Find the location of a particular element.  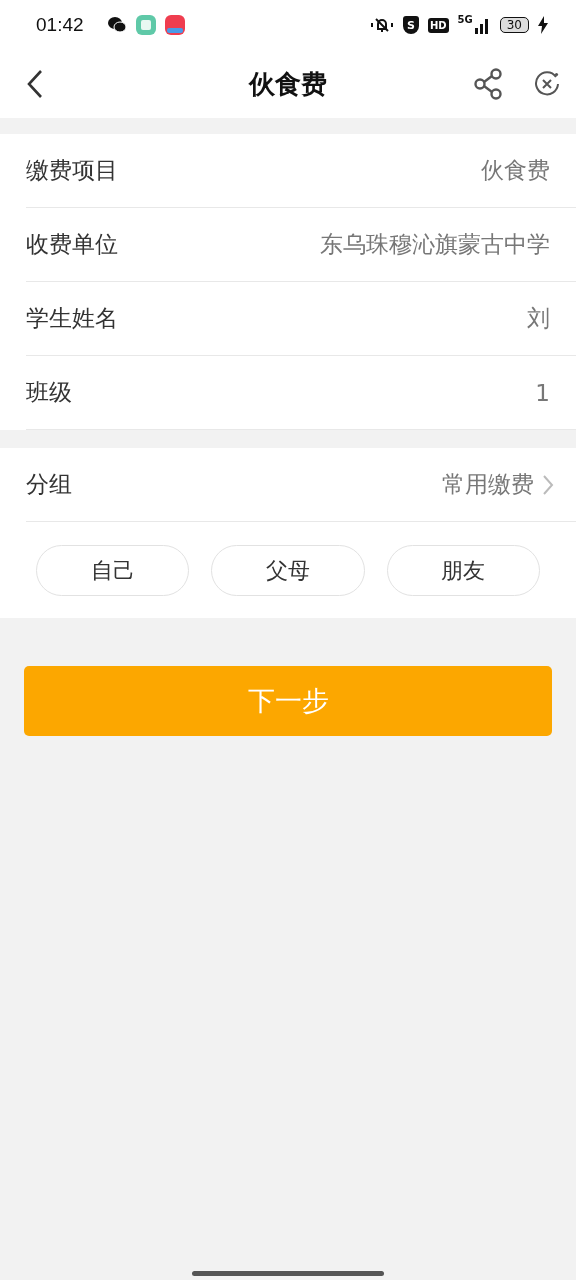

field-label: 学生姓名 is located at coordinates (72, 318).